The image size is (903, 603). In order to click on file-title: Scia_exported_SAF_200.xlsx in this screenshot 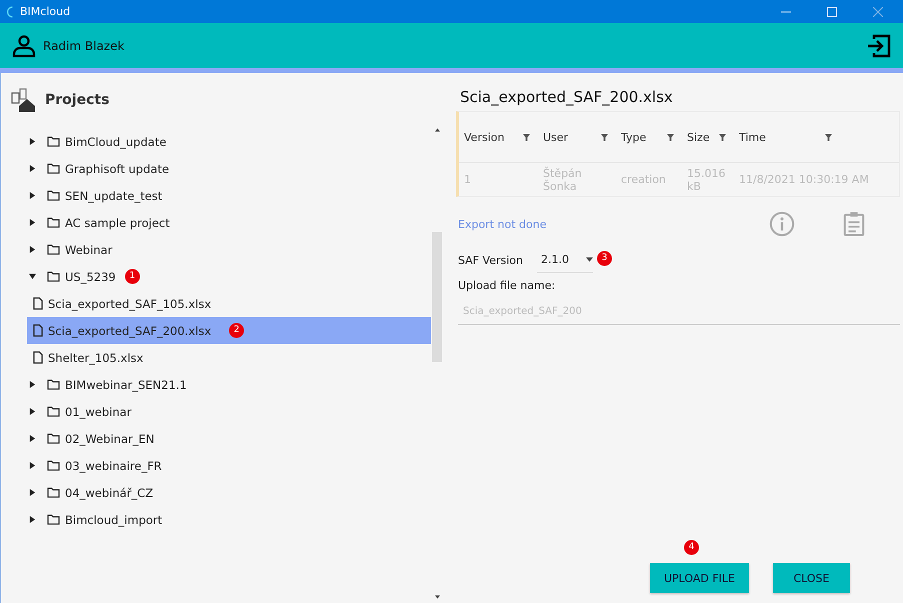, I will do `click(566, 97)`.